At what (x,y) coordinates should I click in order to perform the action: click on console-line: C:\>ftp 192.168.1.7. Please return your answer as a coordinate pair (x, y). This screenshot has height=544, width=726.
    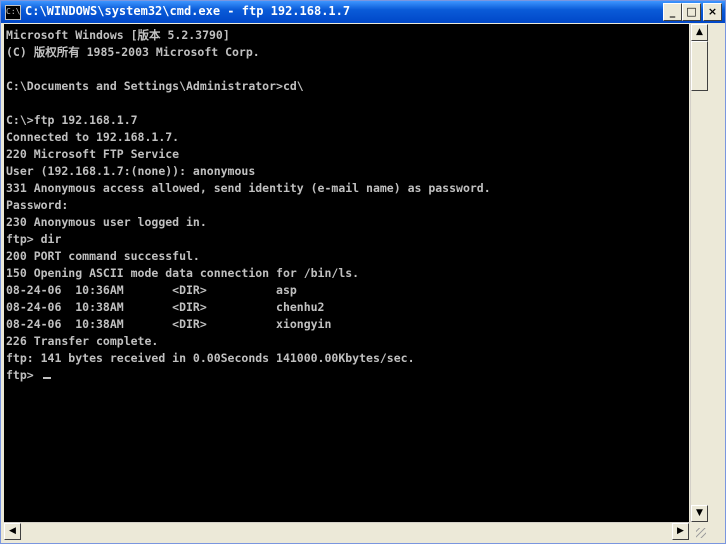
    Looking at the image, I should click on (72, 120).